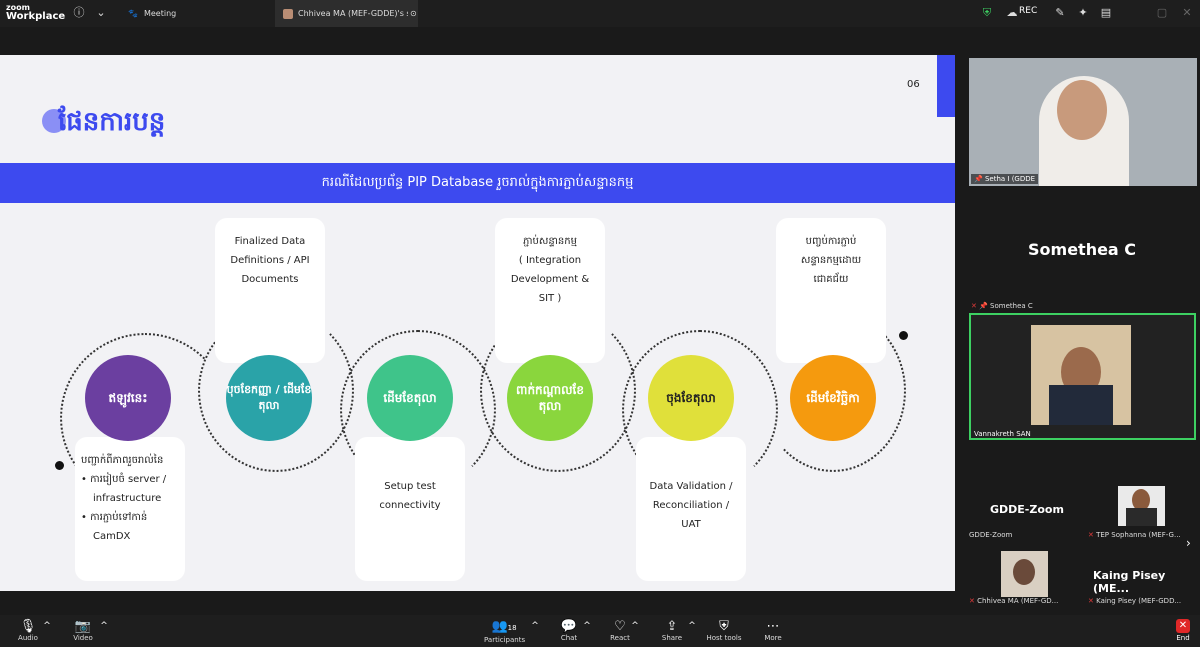 This screenshot has height=647, width=1200. What do you see at coordinates (1024, 574) in the screenshot?
I see `avatar-chhivea` at bounding box center [1024, 574].